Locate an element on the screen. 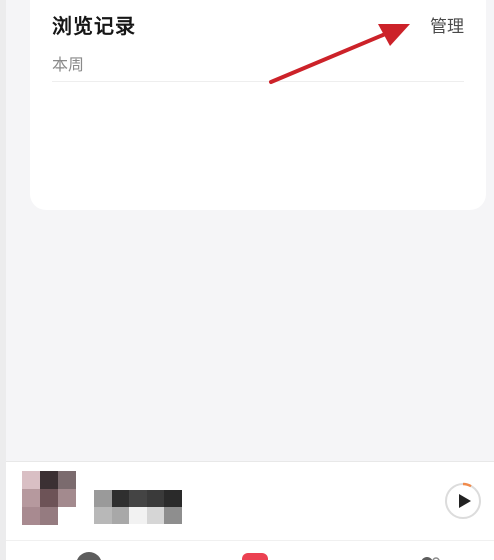 The width and height of the screenshot is (494, 560). card-subtitle: 本周 is located at coordinates (68, 64).